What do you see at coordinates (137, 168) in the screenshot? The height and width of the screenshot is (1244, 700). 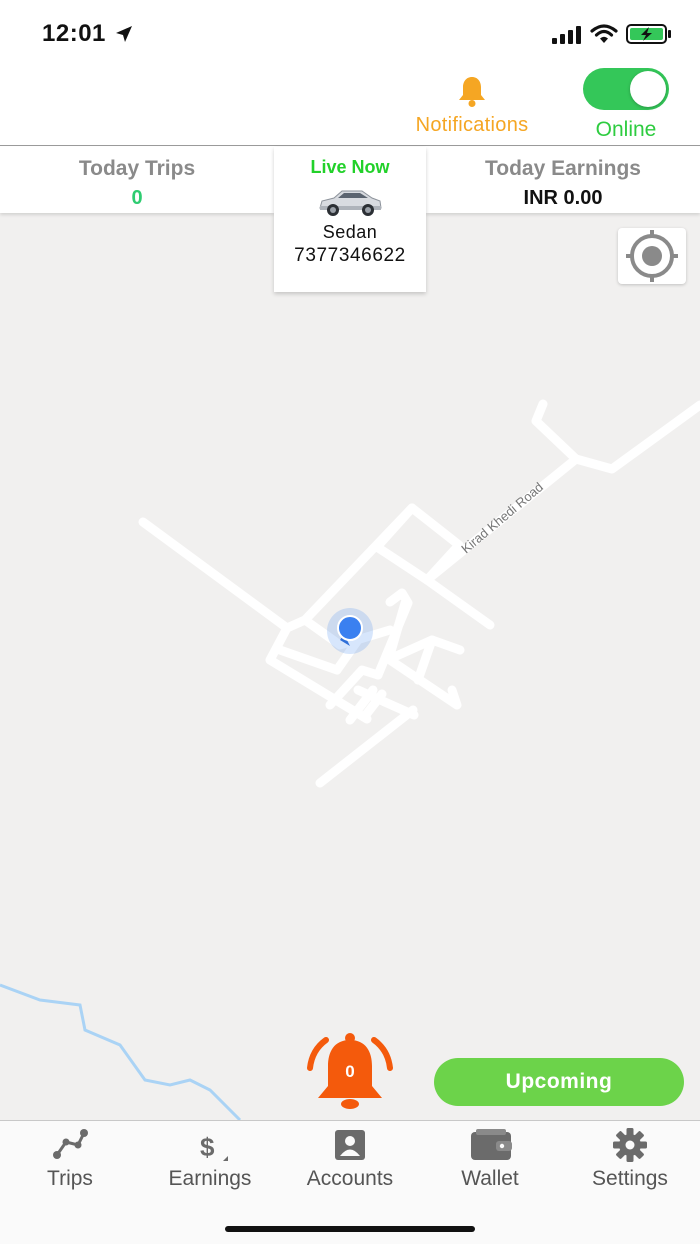 I see `today-trips-label: Today Trips` at bounding box center [137, 168].